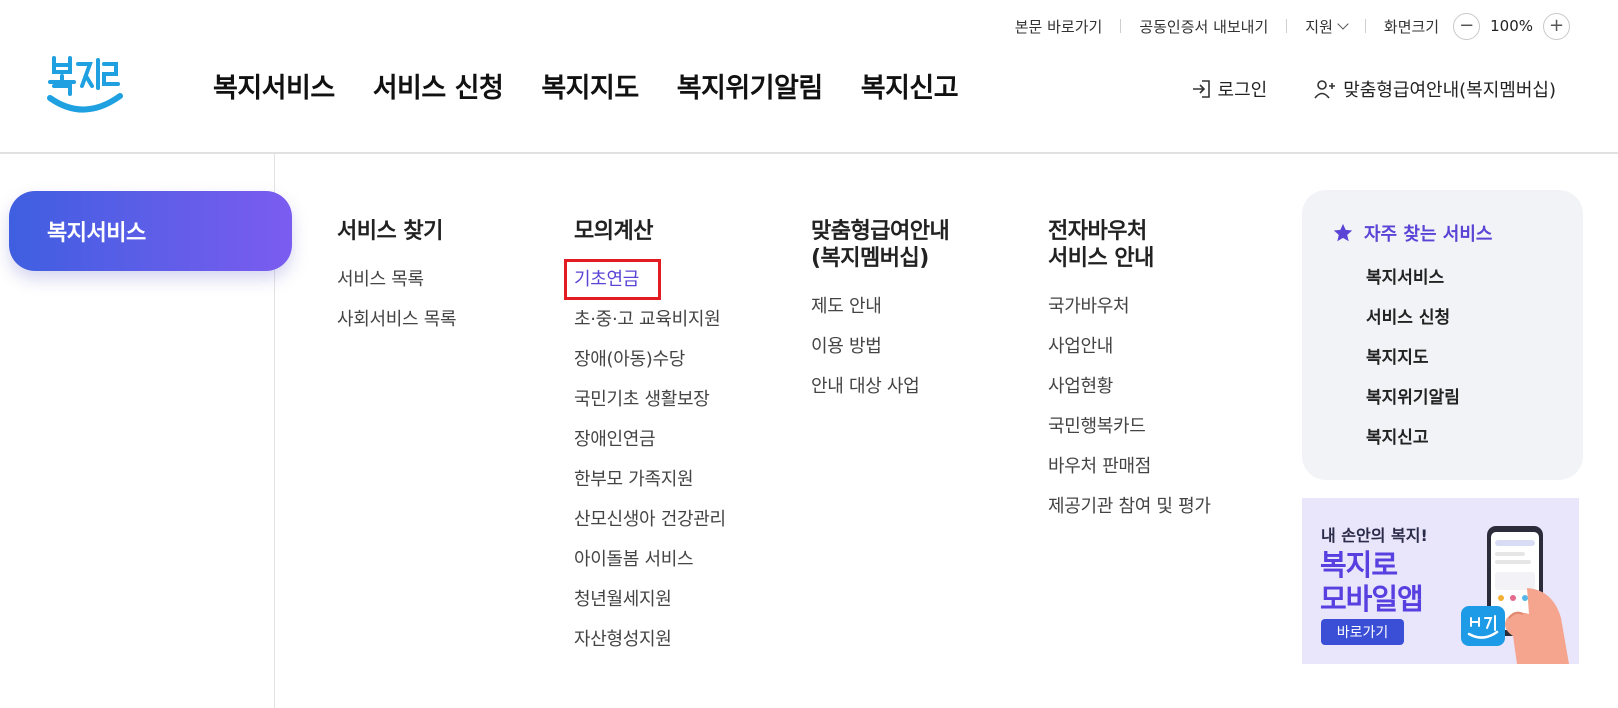 The height and width of the screenshot is (708, 1618). What do you see at coordinates (1515, 595) in the screenshot?
I see `phone-in-hand-illustration` at bounding box center [1515, 595].